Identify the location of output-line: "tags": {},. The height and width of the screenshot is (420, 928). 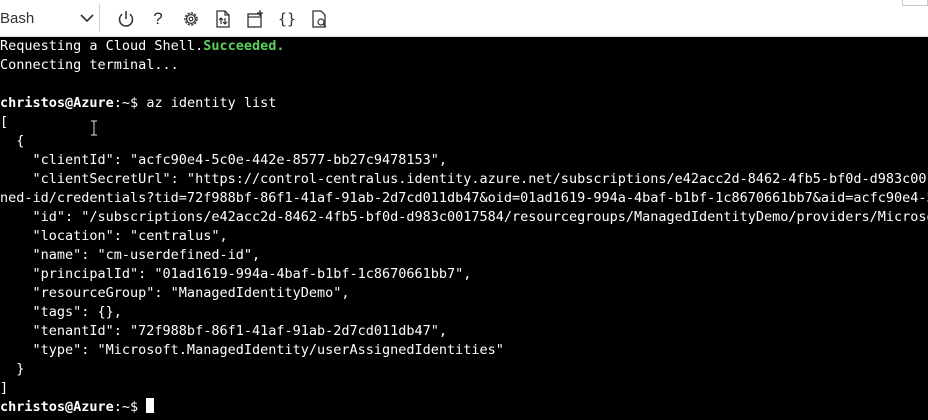
(61, 312).